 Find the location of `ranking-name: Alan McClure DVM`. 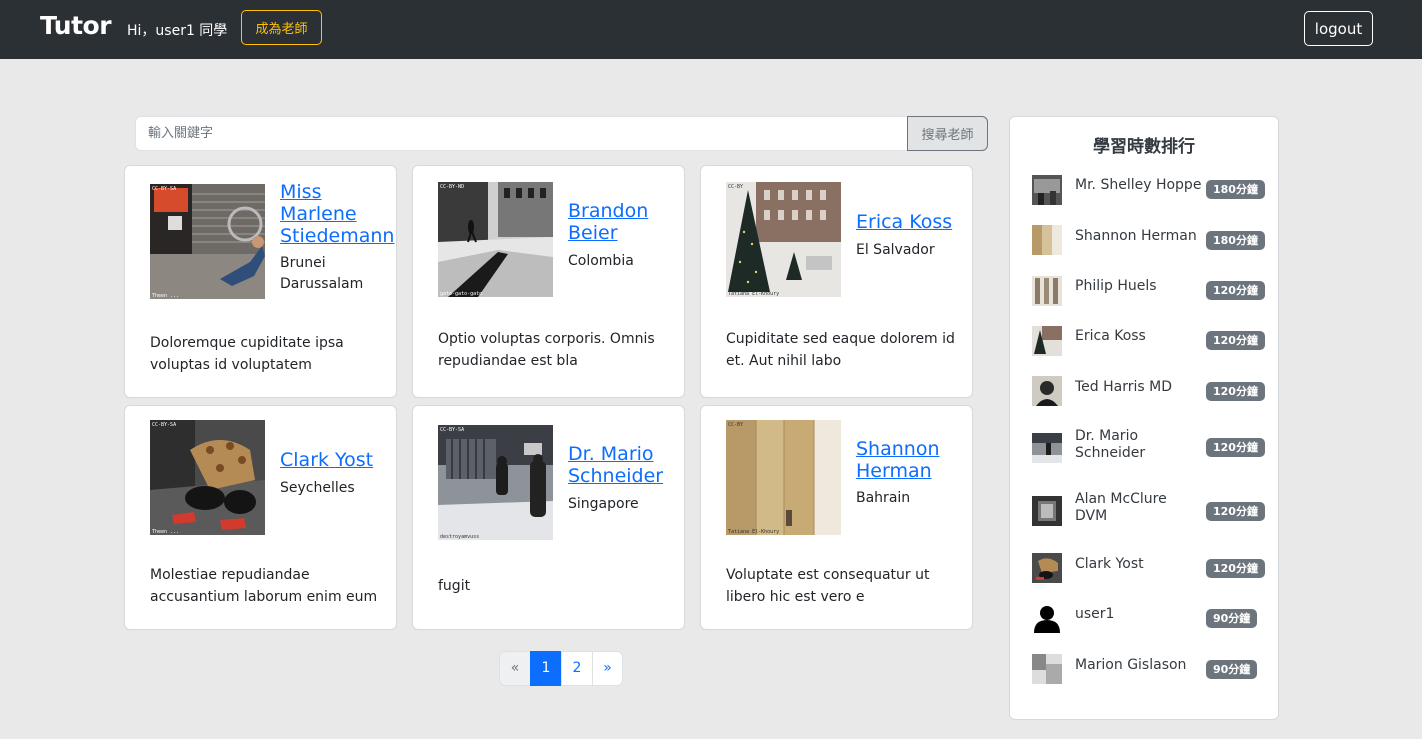

ranking-name: Alan McClure DVM is located at coordinates (1121, 507).